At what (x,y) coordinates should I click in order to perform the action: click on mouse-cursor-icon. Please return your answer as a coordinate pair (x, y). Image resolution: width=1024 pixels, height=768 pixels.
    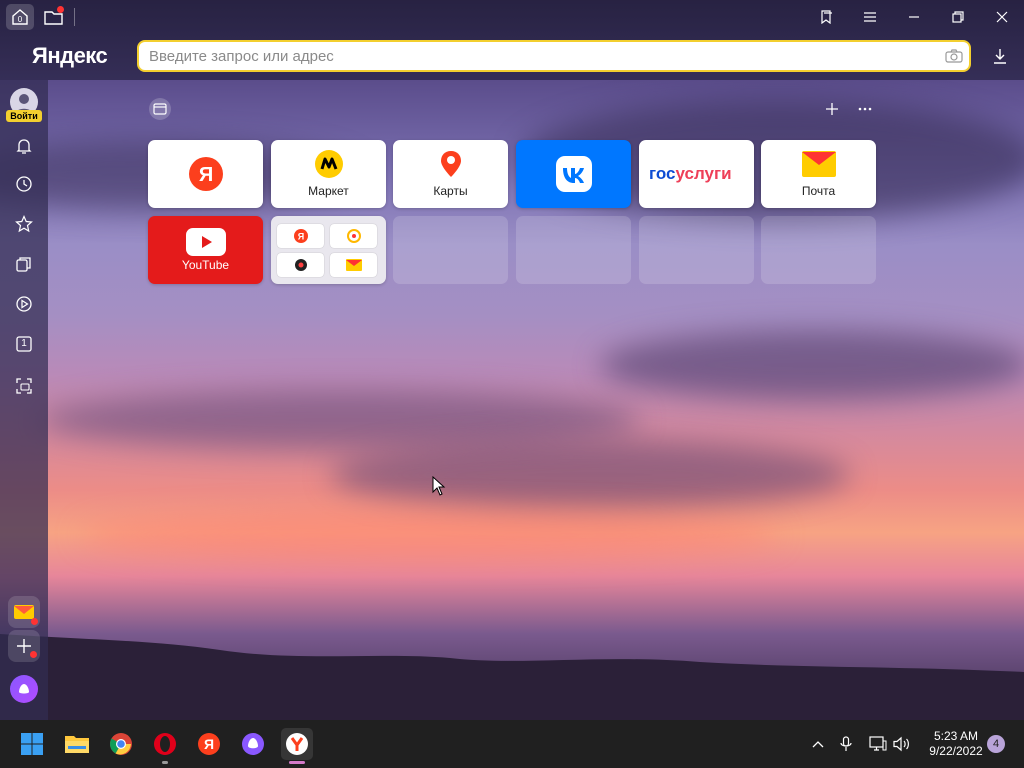
    Looking at the image, I should click on (439, 486).